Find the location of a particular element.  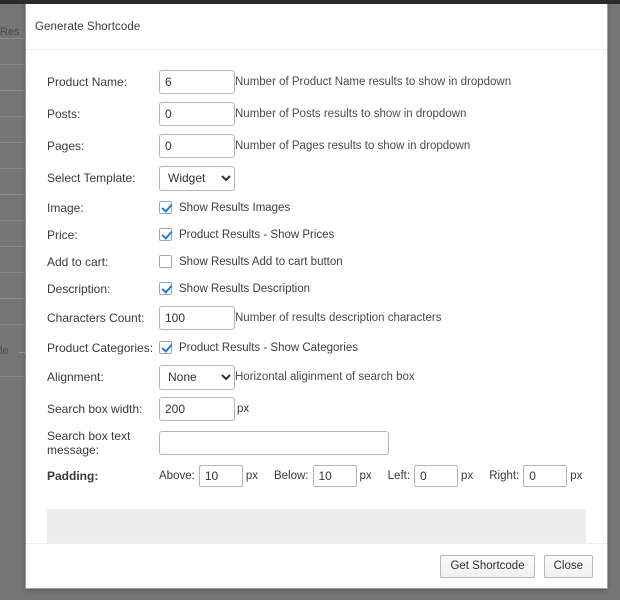

product-categories-checkbox-label: Product Results - Show Categories is located at coordinates (268, 347).